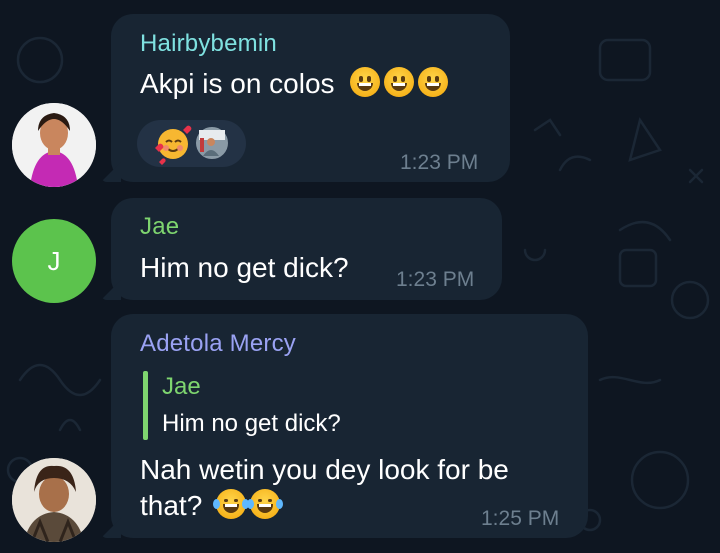 This screenshot has height=553, width=720. What do you see at coordinates (520, 518) in the screenshot?
I see `message-time: 1:25 PM` at bounding box center [520, 518].